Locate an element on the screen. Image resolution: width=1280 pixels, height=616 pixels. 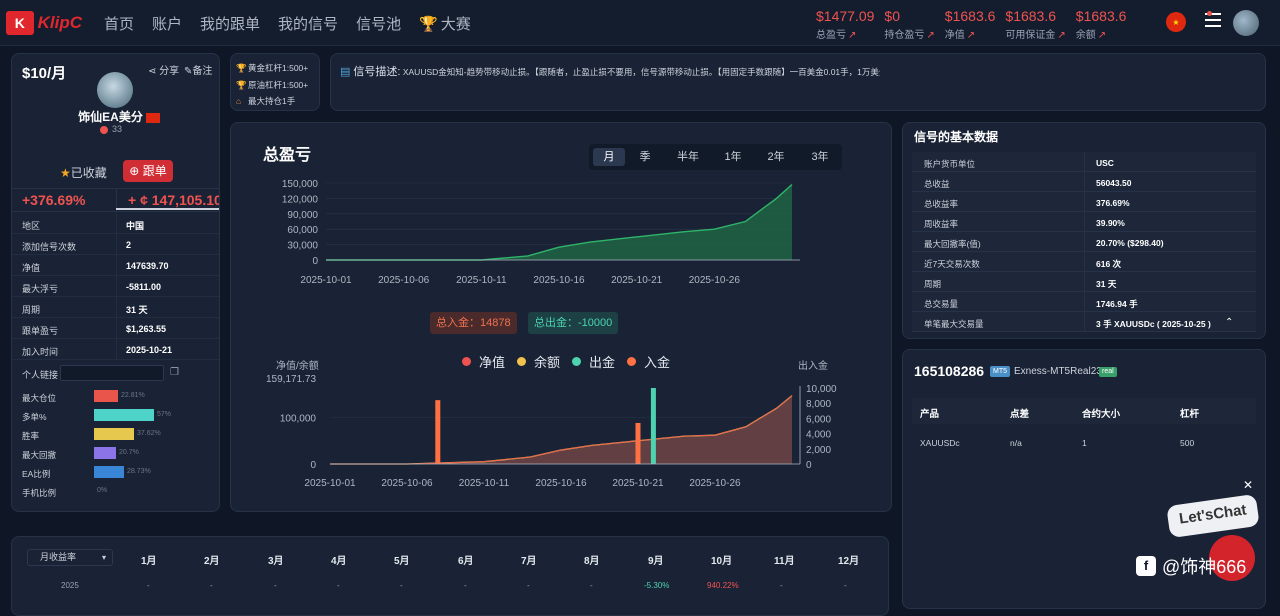
leverage-text: 黄金杠杆1:500+ is located at coordinates (278, 68).